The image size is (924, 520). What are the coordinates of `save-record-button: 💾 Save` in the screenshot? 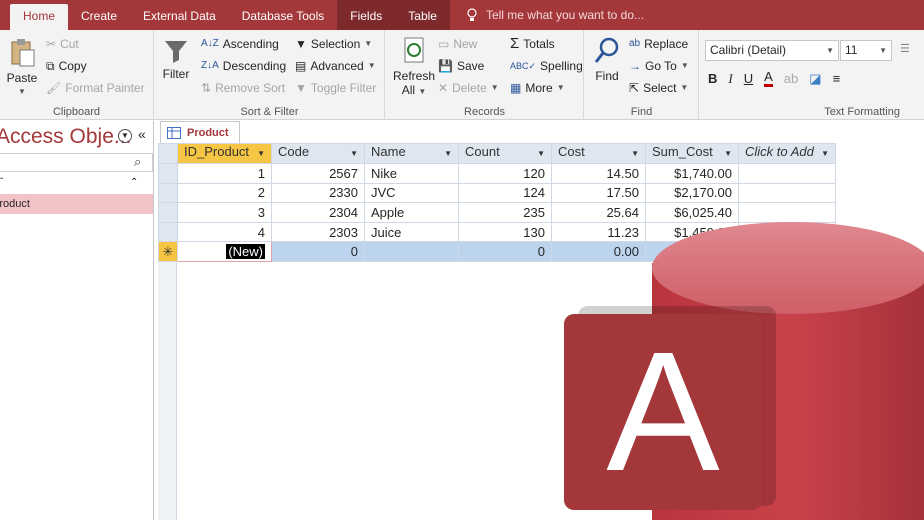 It's located at (461, 66).